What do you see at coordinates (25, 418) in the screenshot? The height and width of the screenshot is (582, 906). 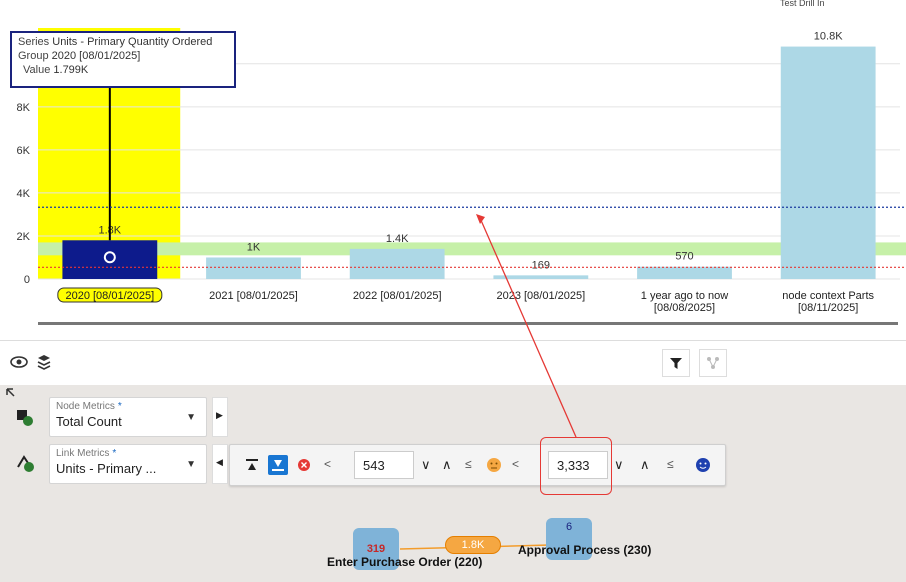 I see `node-metrics-icon` at bounding box center [25, 418].